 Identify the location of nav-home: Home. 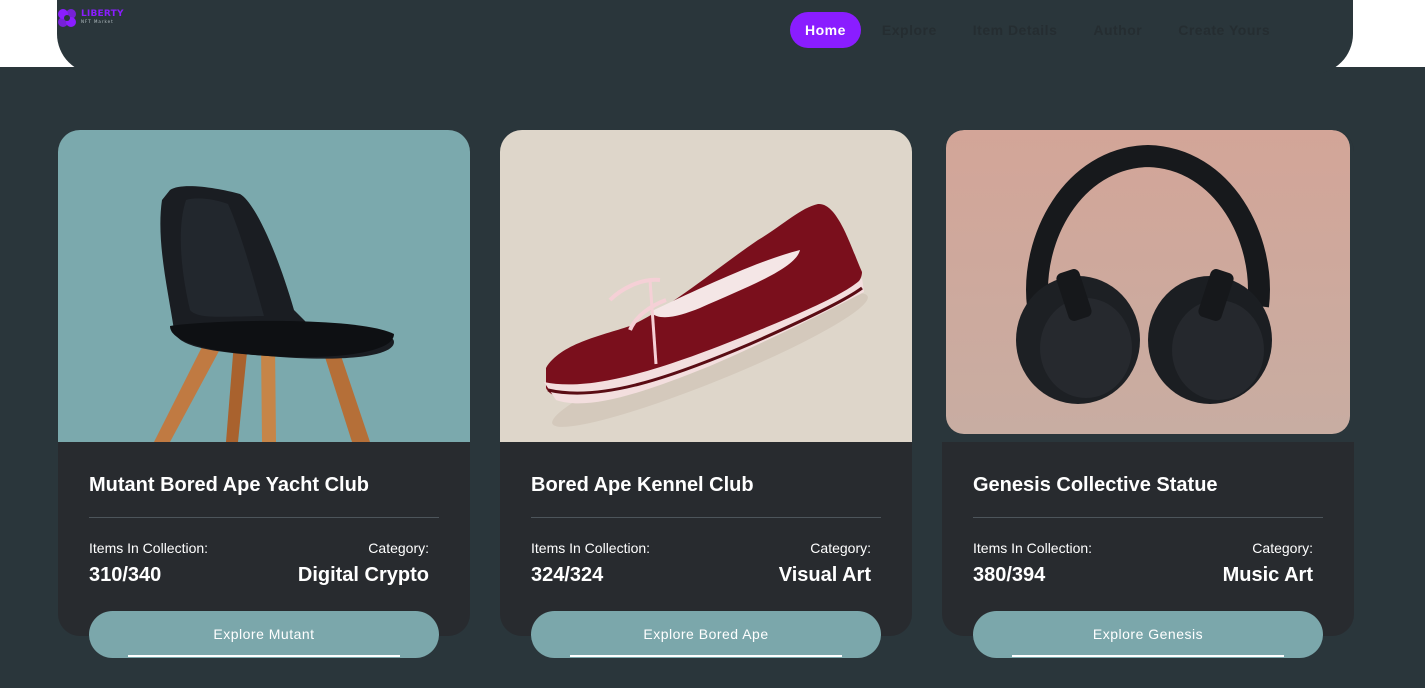
(825, 30).